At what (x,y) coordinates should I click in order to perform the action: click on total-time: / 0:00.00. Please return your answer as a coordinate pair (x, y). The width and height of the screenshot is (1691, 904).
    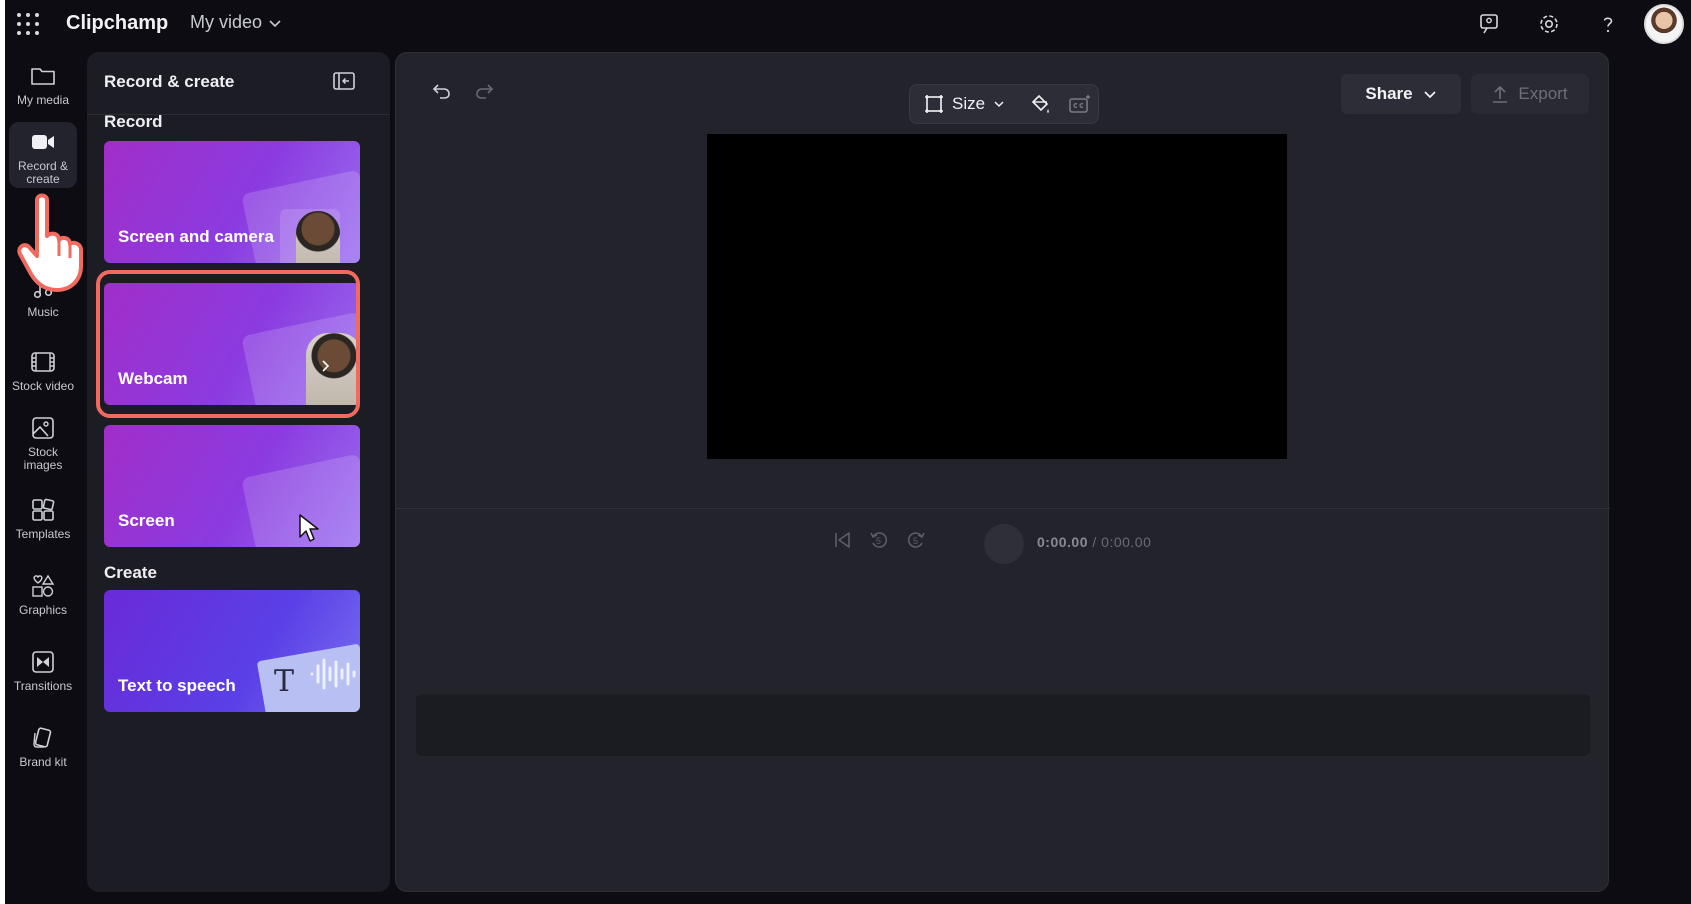
    Looking at the image, I should click on (1122, 542).